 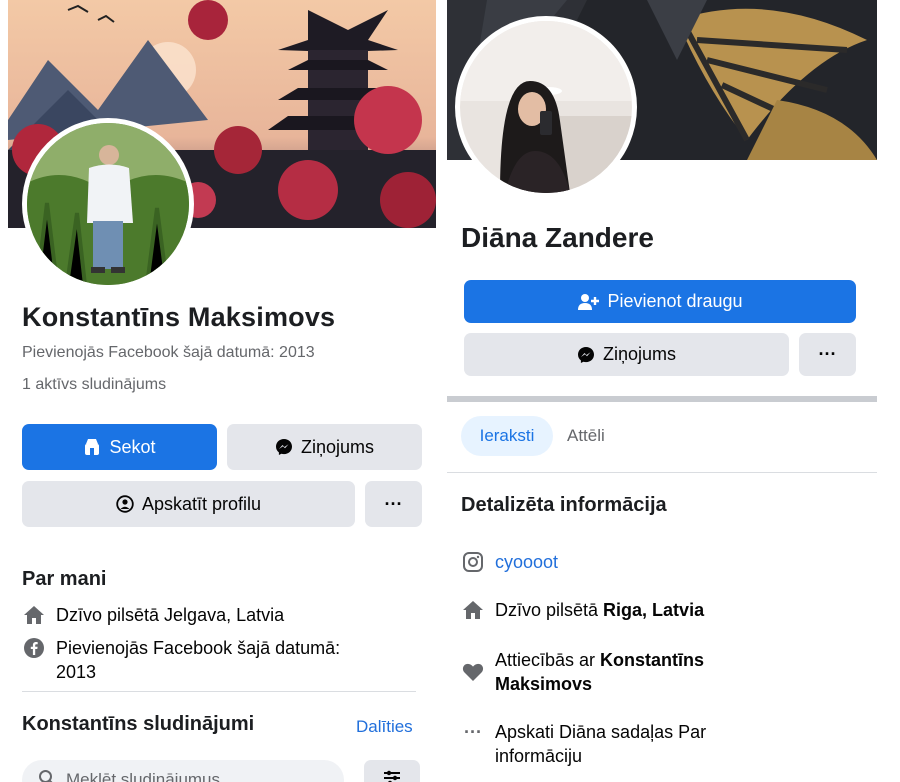 I want to click on search-input: Meklēt sludinājumus, so click(x=183, y=771).